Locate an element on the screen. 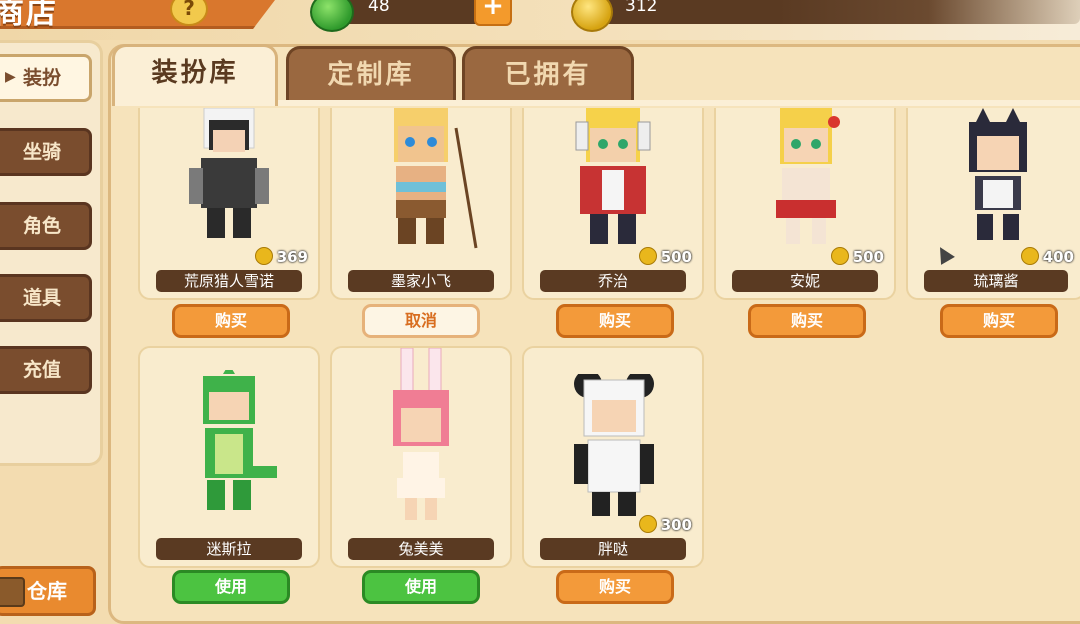 This screenshot has height=624, width=1080. warehouse-label: 仓库 is located at coordinates (47, 591).